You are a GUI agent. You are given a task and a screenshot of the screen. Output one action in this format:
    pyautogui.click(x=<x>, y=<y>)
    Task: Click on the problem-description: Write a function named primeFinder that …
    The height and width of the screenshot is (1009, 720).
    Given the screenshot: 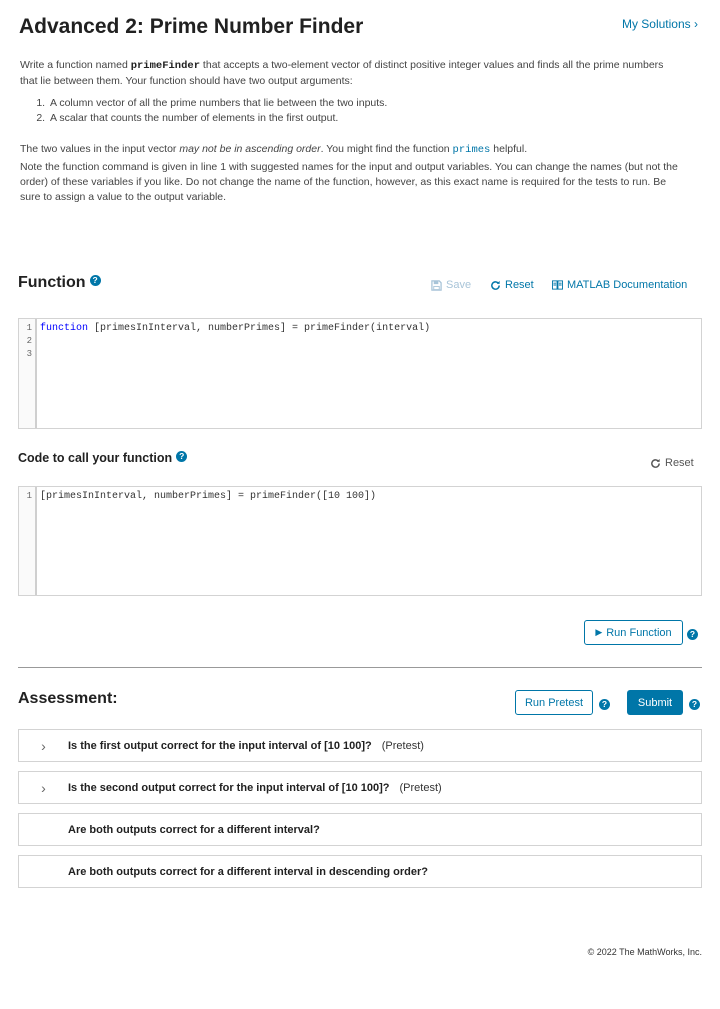 What is the action you would take?
    pyautogui.click(x=350, y=131)
    